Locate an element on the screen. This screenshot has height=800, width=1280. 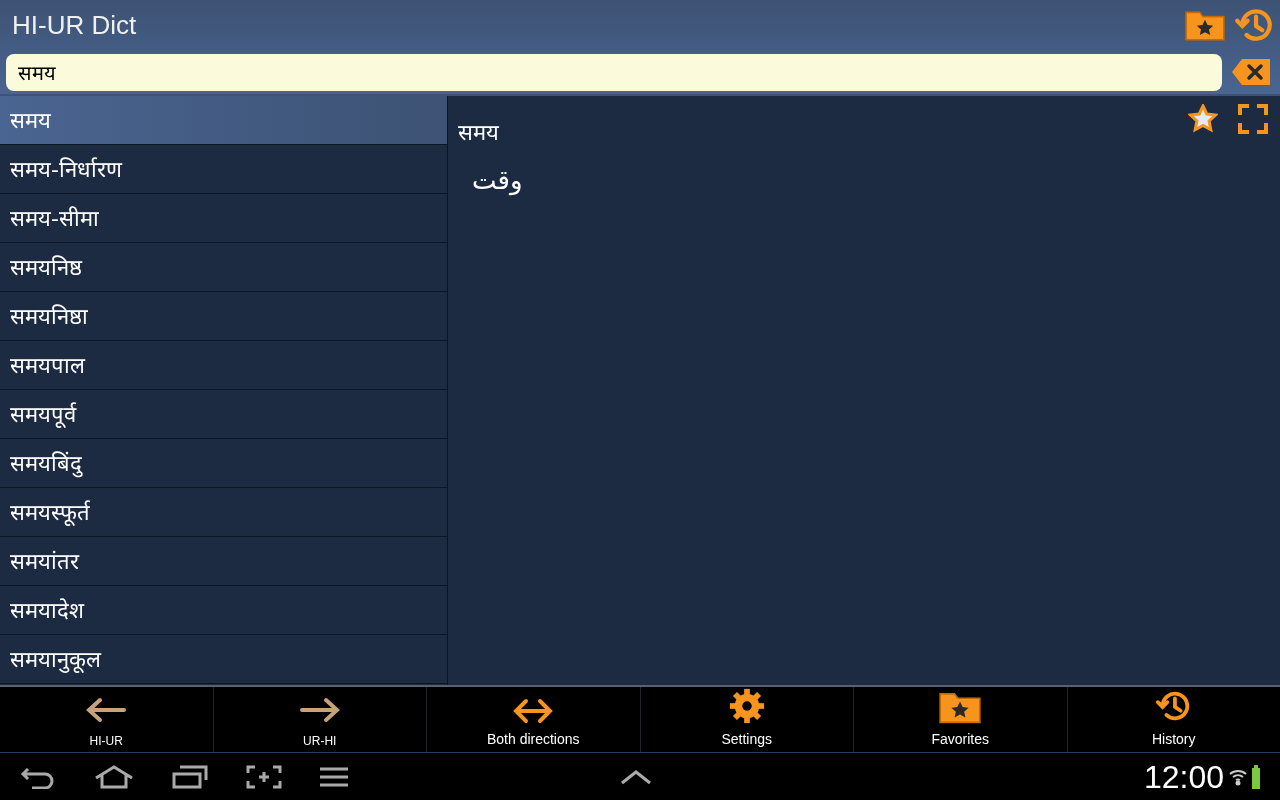
result-item: समयस्फूर्त is located at coordinates (223, 512).